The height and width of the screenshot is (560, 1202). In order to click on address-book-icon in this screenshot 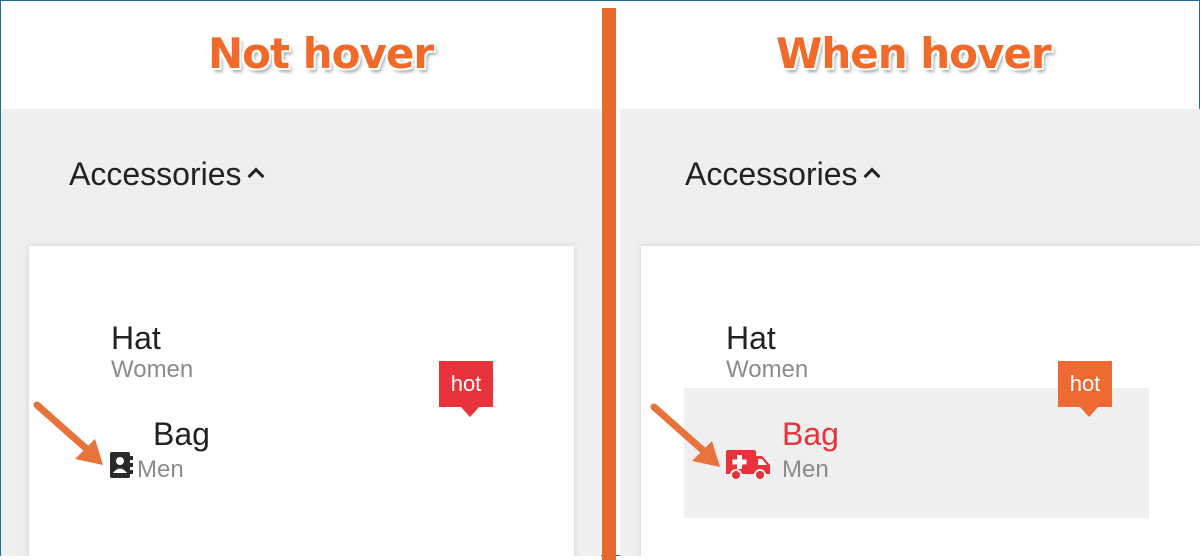, I will do `click(121, 465)`.